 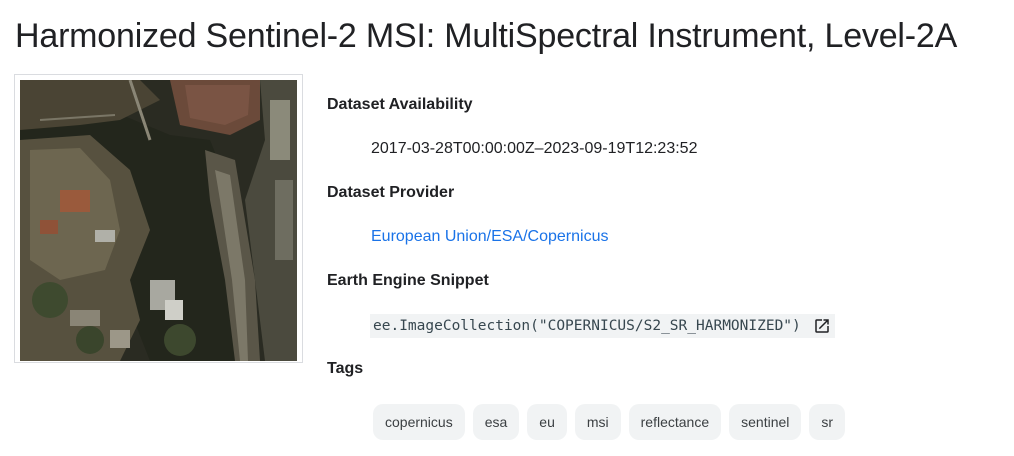 I want to click on provider-link: European Union/ESA/Copernicus, so click(x=489, y=237).